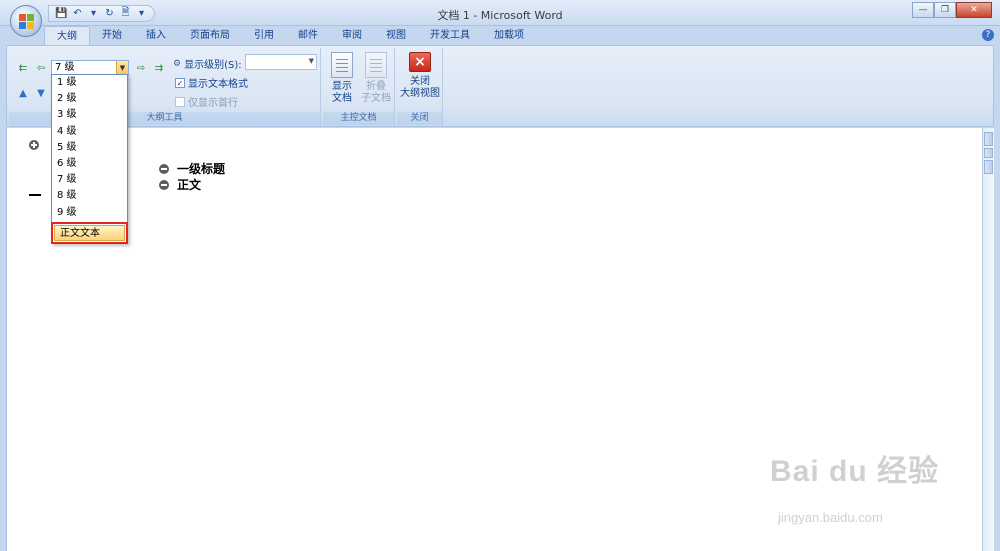  I want to click on tab-page-layout: 页面布局, so click(210, 36).